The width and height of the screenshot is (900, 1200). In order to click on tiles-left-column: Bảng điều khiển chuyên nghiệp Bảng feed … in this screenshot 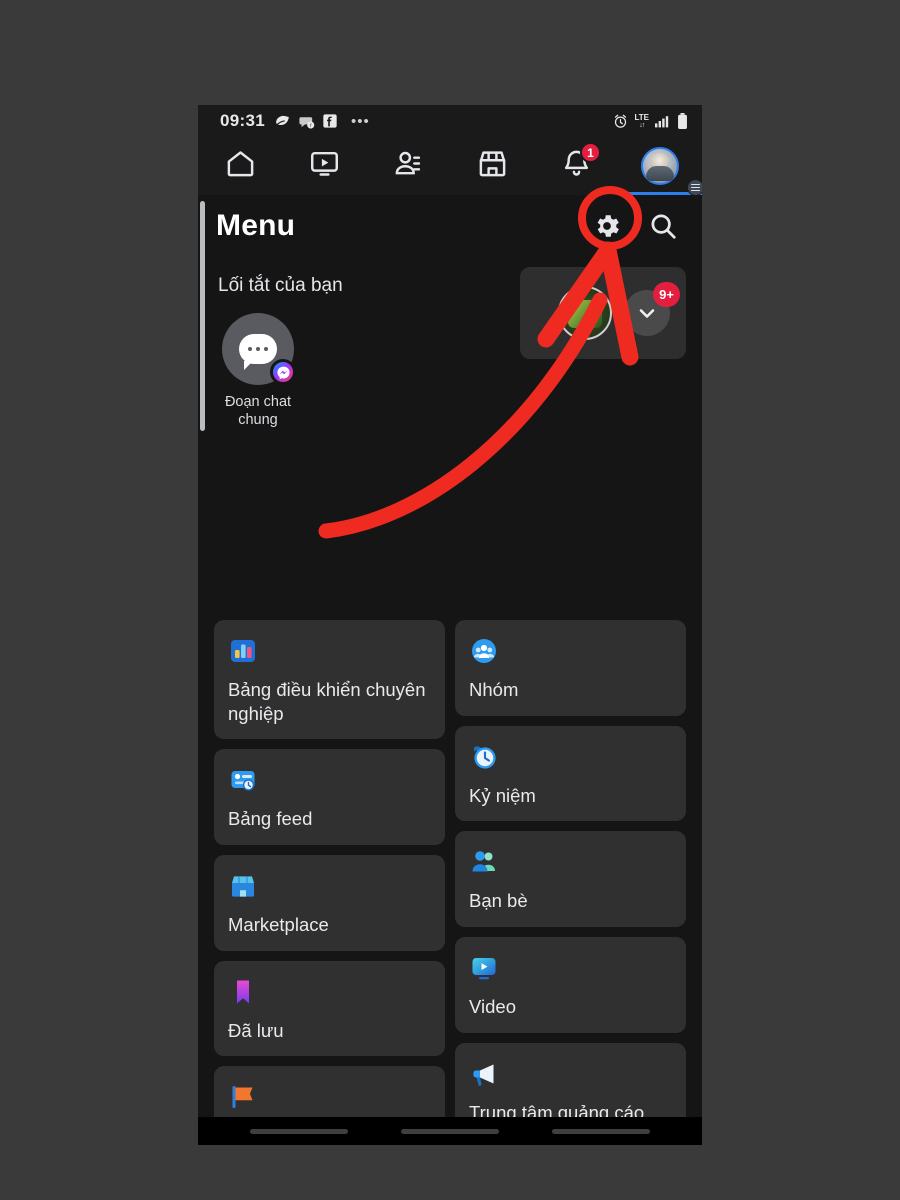, I will do `click(329, 868)`.